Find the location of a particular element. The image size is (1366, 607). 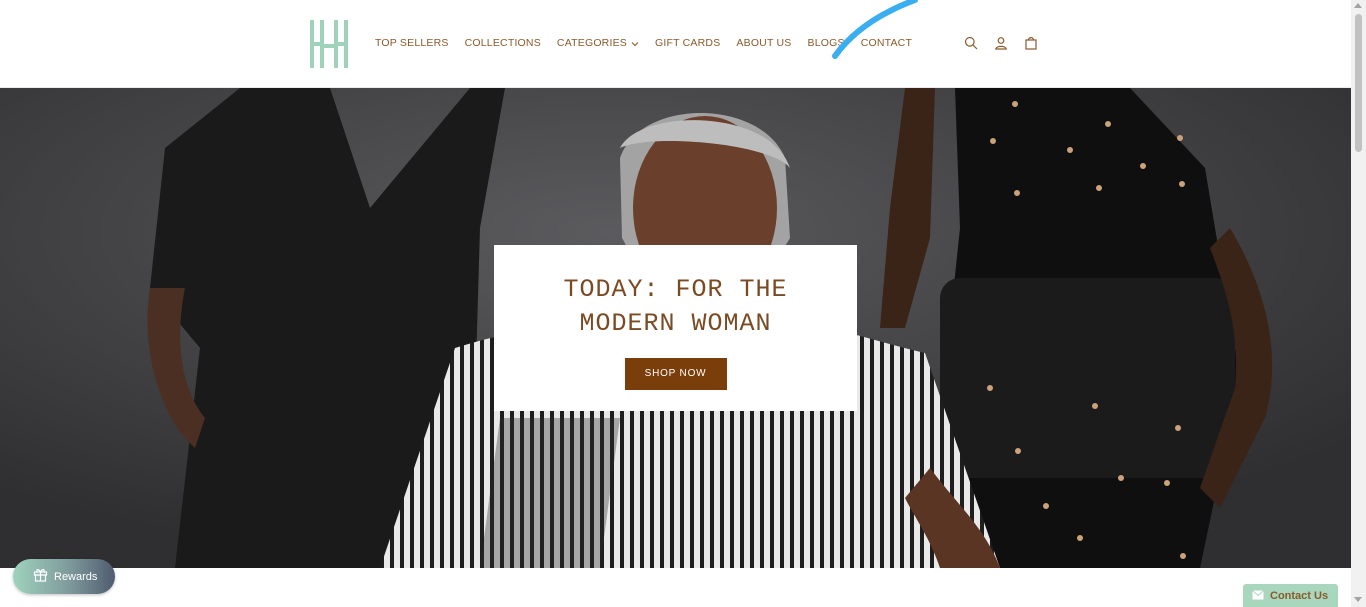

nav-label: CATEGORIES is located at coordinates (591, 43).